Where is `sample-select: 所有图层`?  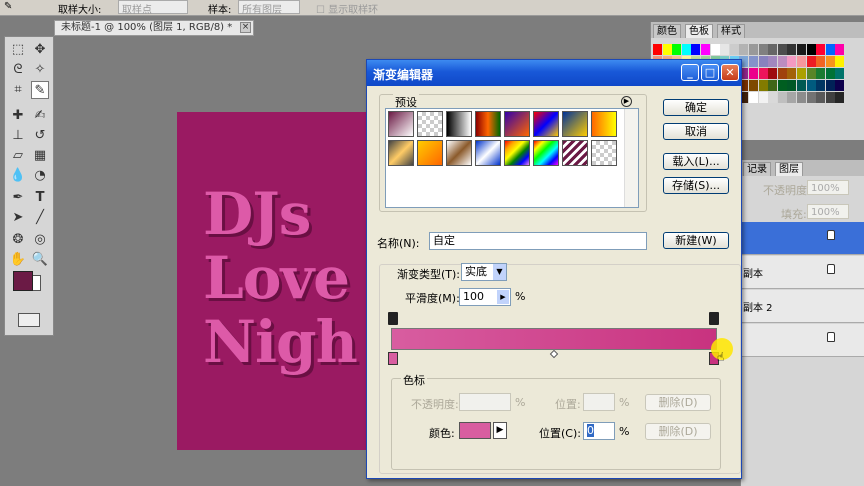
sample-select: 所有图层 is located at coordinates (269, 8).